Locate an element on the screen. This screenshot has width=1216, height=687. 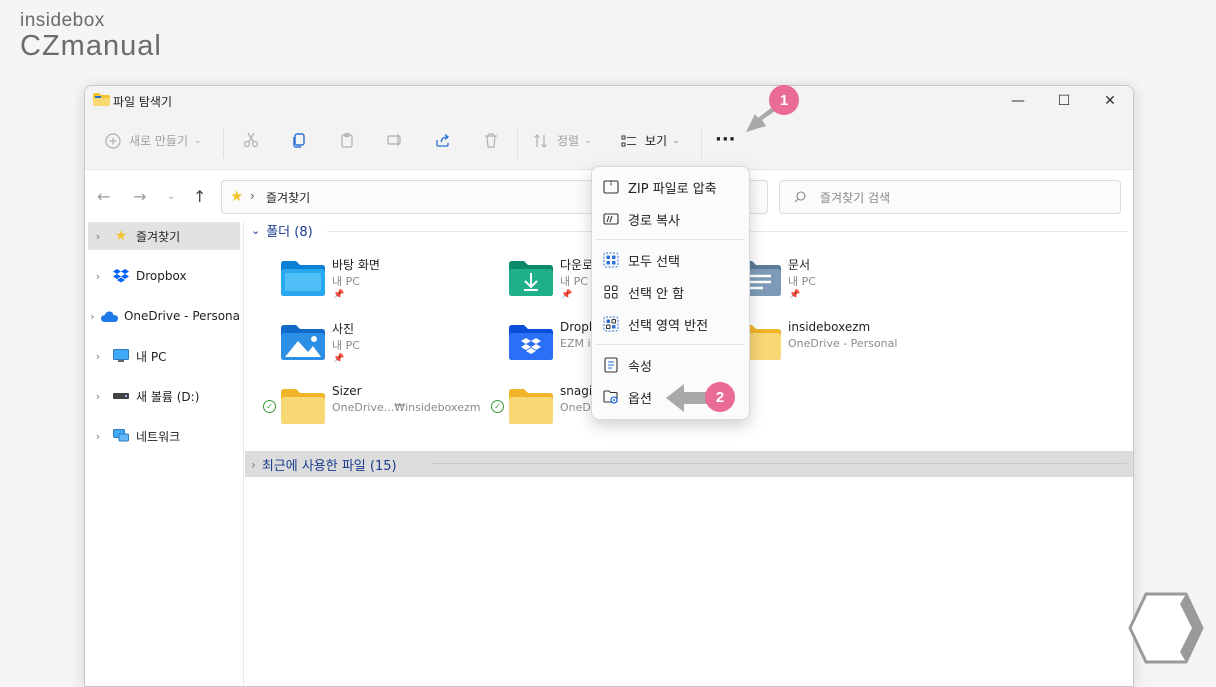
folder-name: 바탕 화면 is located at coordinates (356, 265).